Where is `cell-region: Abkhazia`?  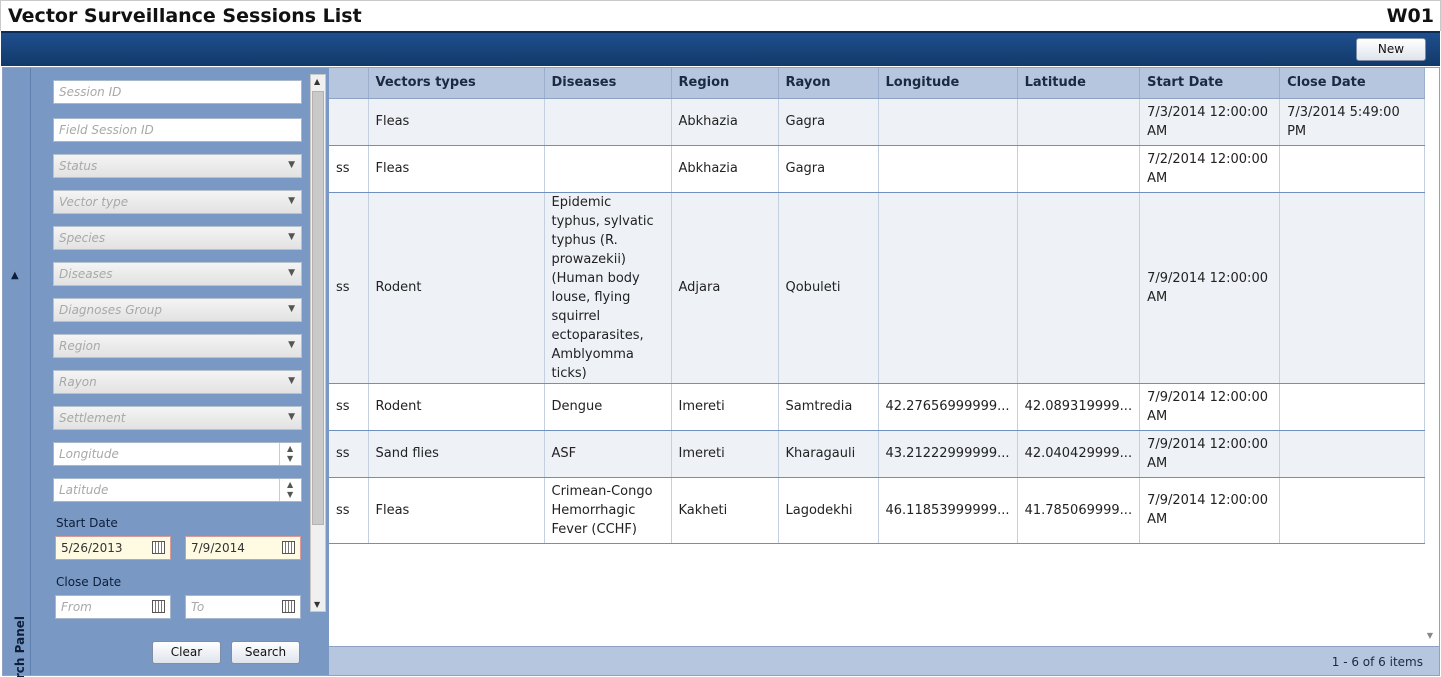 cell-region: Abkhazia is located at coordinates (725, 122).